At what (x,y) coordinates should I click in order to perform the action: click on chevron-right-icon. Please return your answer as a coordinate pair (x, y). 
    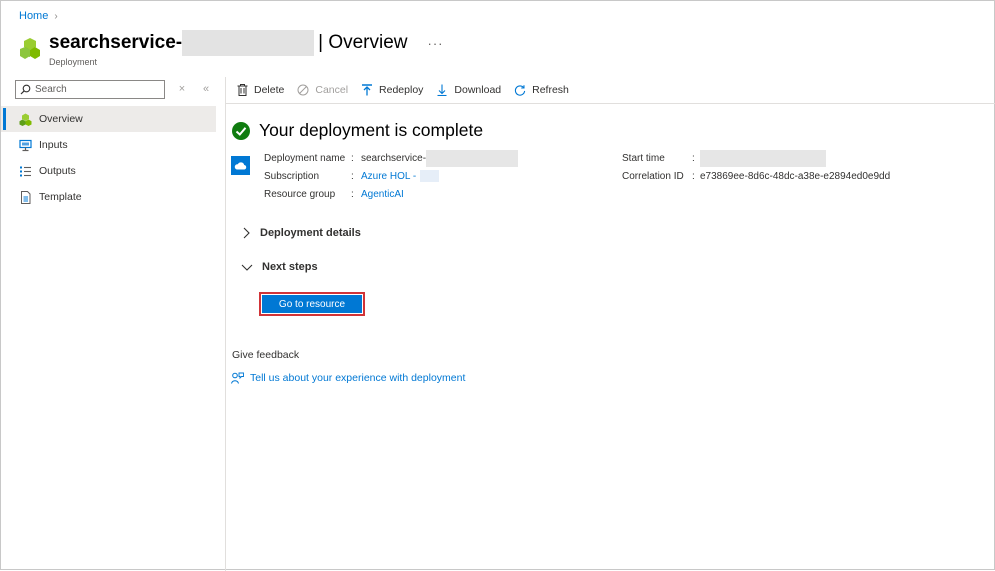
    Looking at the image, I should click on (246, 233).